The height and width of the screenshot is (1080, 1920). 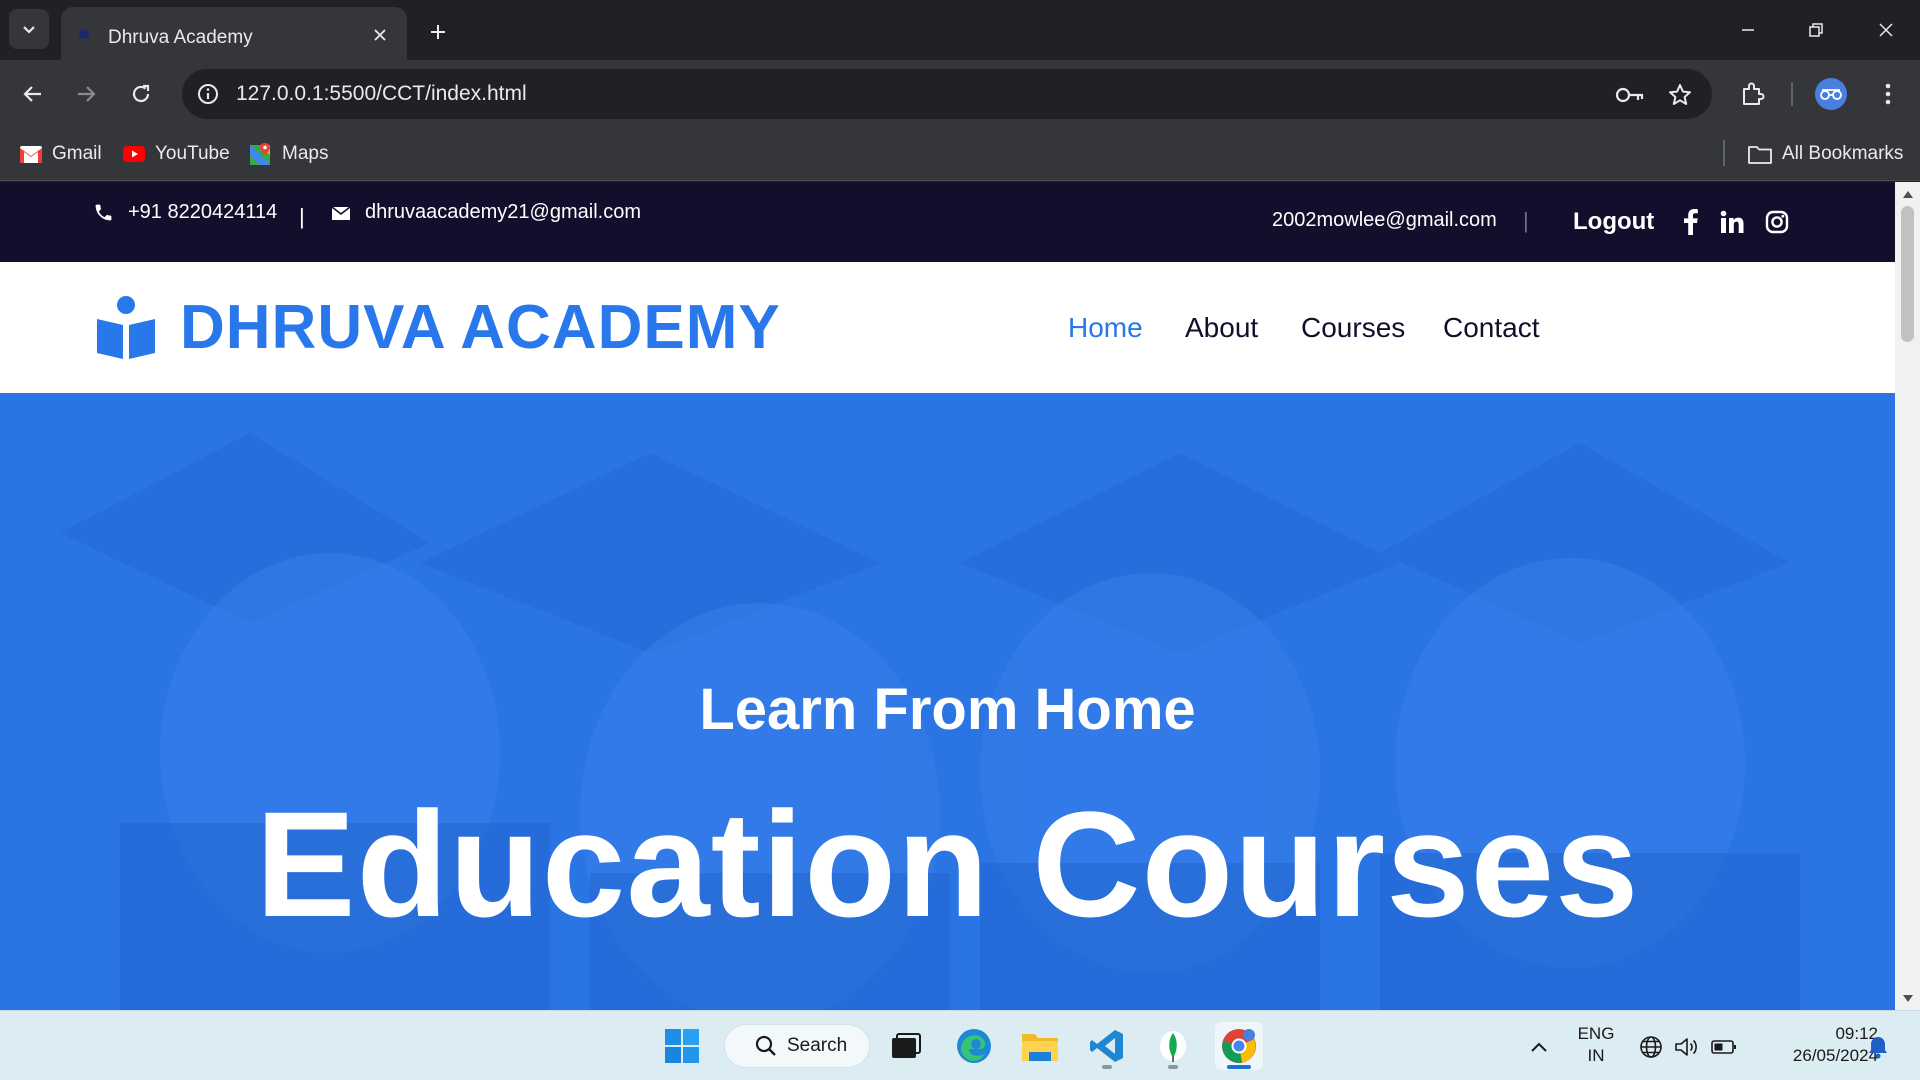 I want to click on language-code: ENG, so click(x=1596, y=1033).